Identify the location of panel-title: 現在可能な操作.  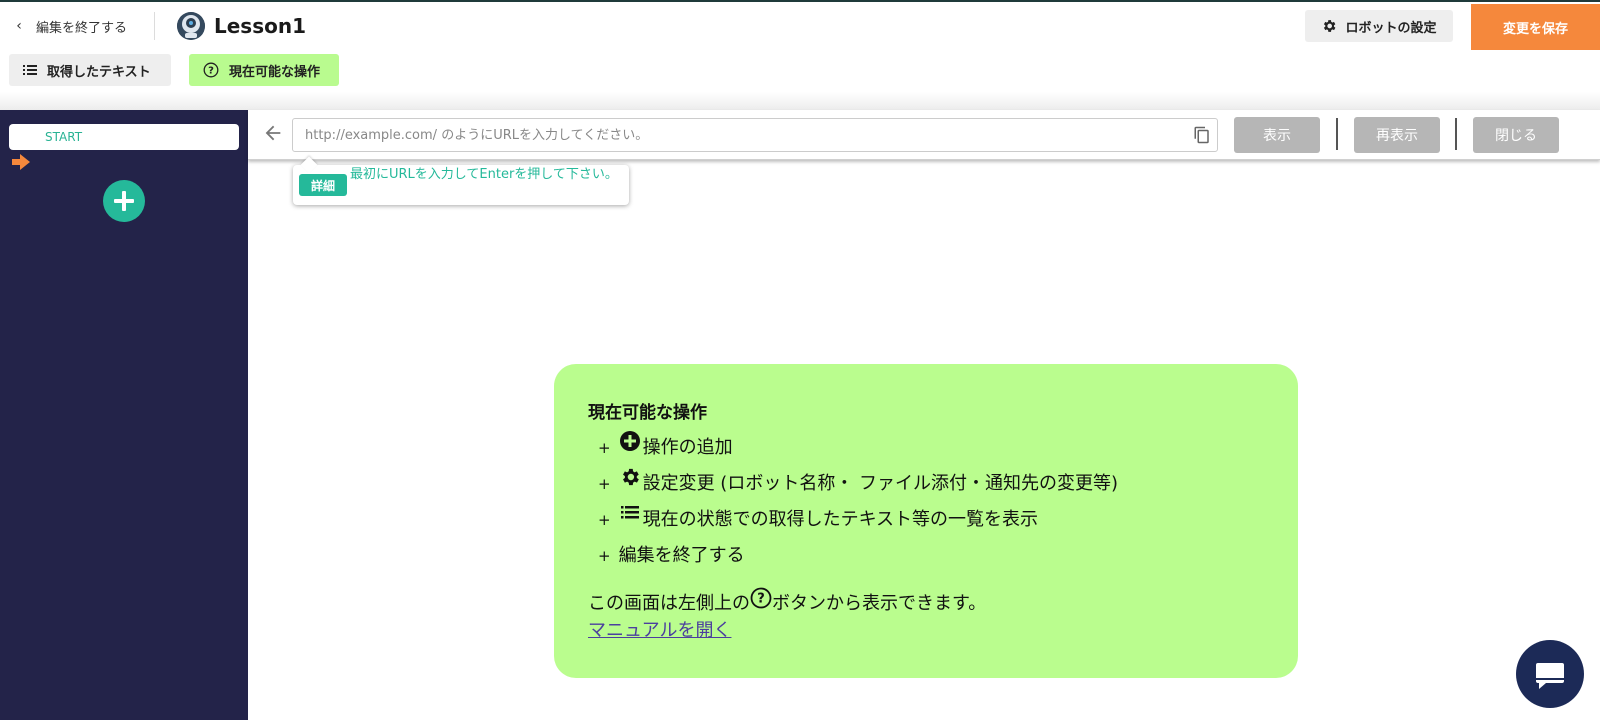
(647, 413).